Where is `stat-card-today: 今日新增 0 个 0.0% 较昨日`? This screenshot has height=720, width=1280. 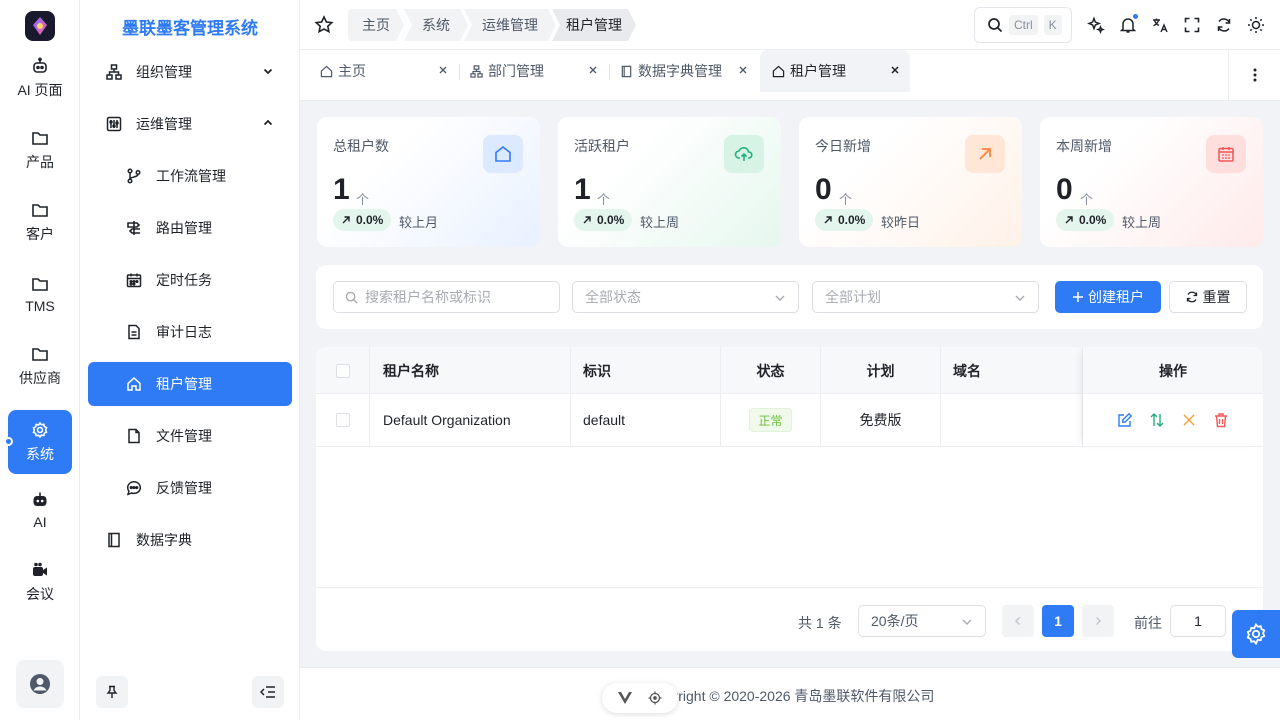 stat-card-today: 今日新增 0 个 0.0% 较昨日 is located at coordinates (910, 182).